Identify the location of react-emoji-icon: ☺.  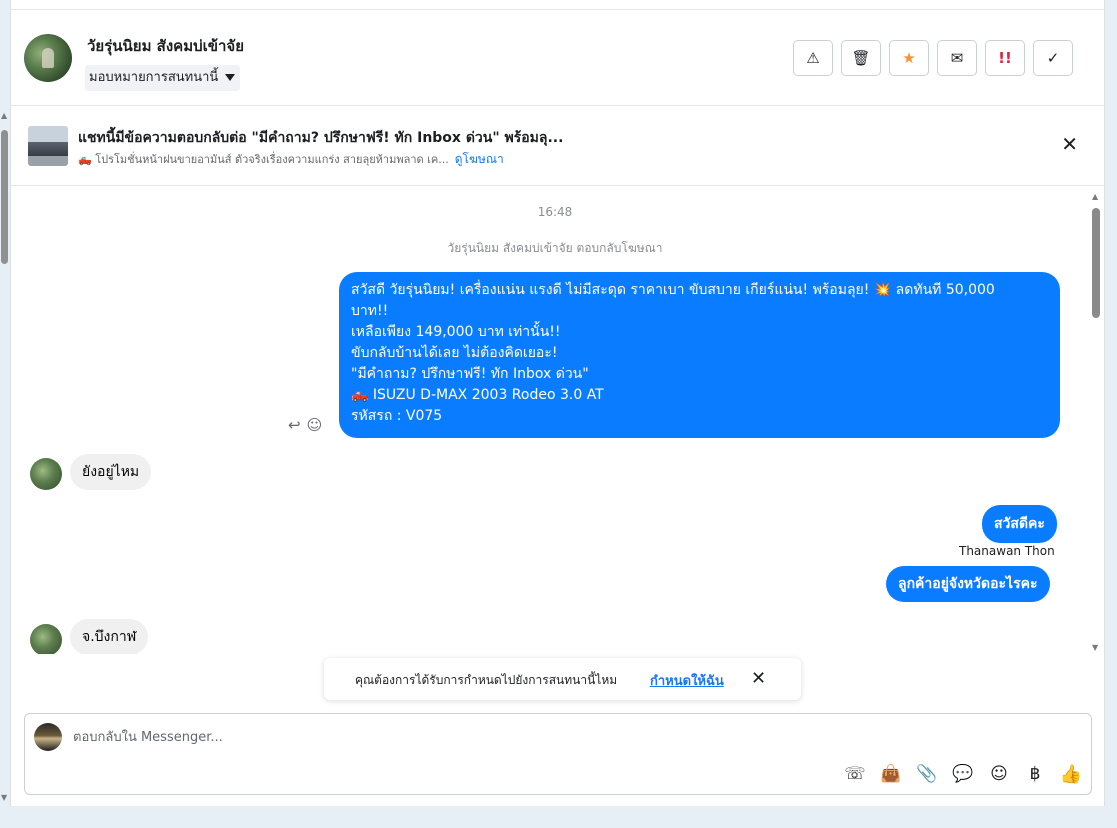
(315, 425).